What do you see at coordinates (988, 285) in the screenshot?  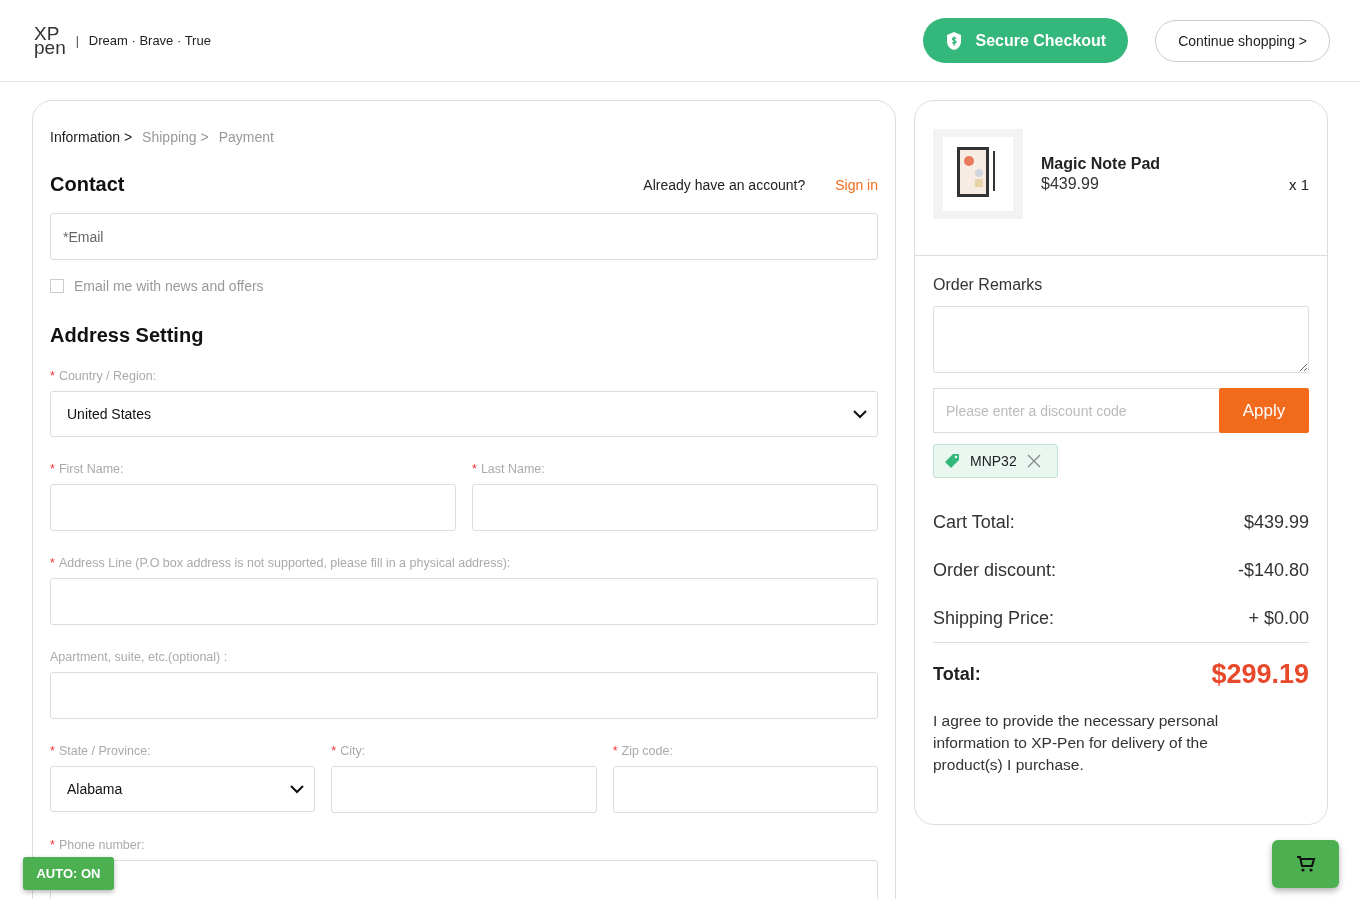 I see `remarks-label: Order Remarks` at bounding box center [988, 285].